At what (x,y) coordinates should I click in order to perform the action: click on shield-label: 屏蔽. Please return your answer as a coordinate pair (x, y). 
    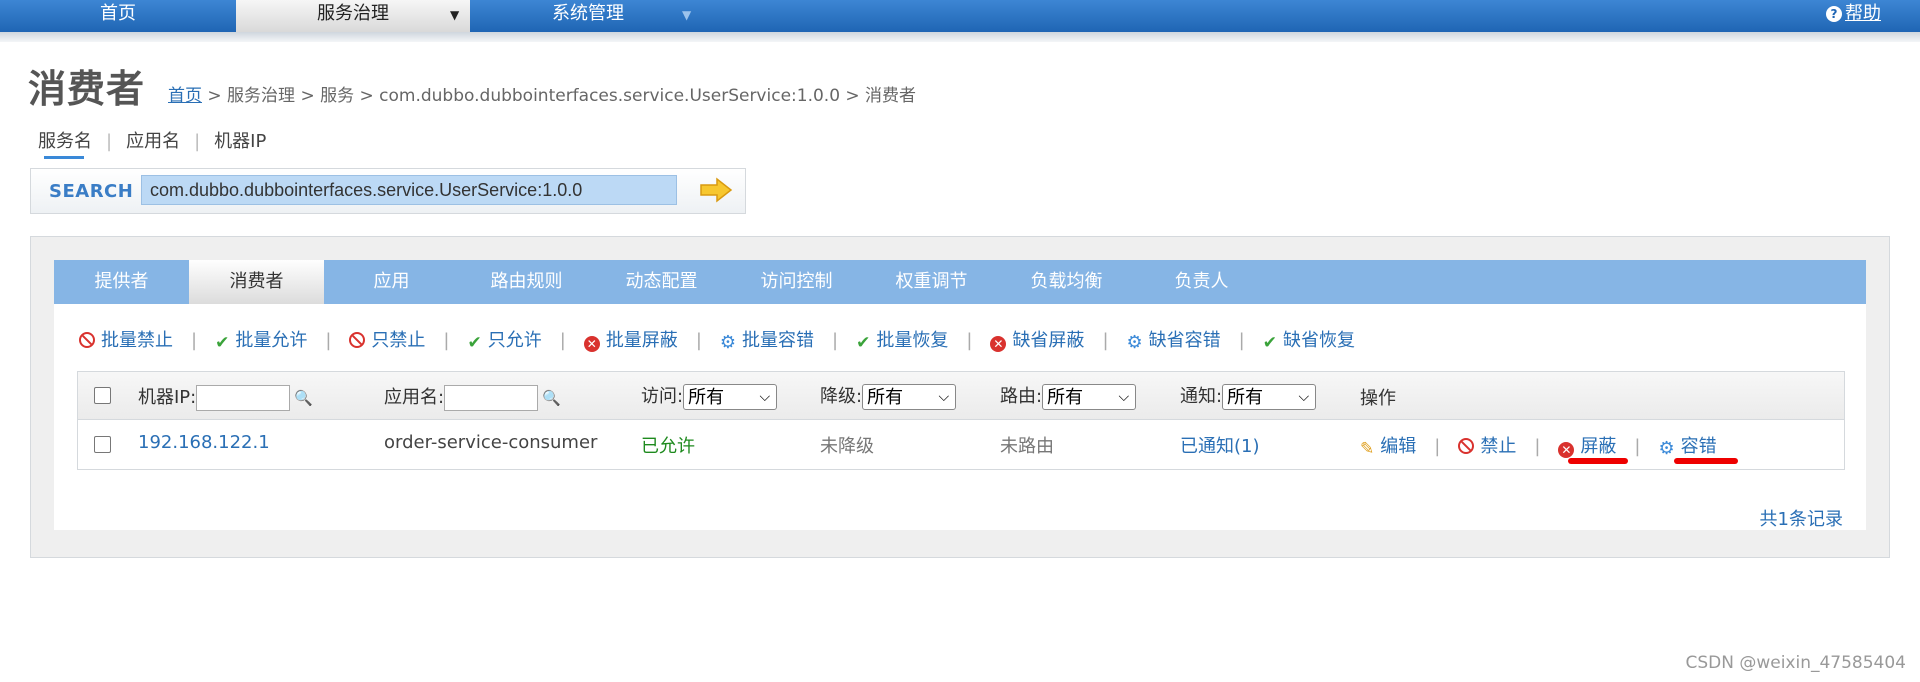
    Looking at the image, I should click on (1598, 446).